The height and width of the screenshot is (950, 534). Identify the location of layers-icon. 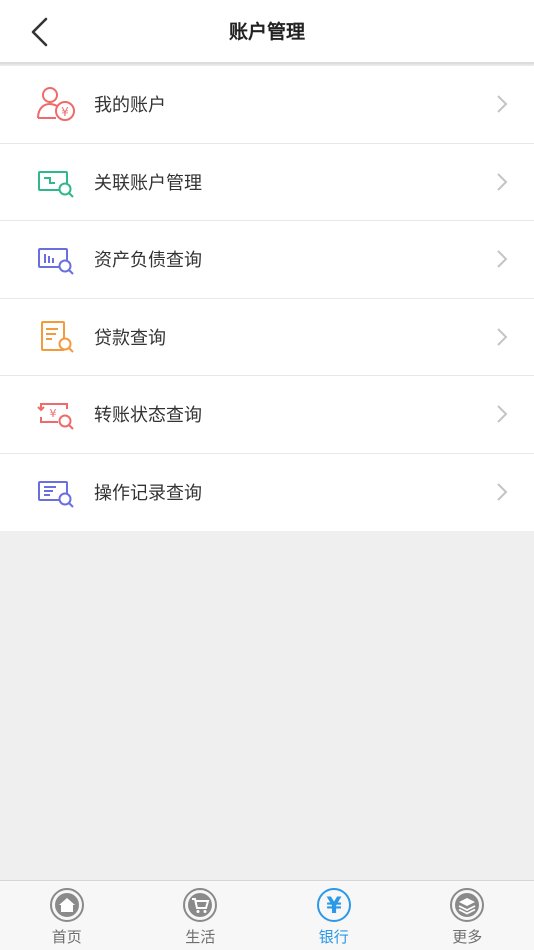
(467, 905).